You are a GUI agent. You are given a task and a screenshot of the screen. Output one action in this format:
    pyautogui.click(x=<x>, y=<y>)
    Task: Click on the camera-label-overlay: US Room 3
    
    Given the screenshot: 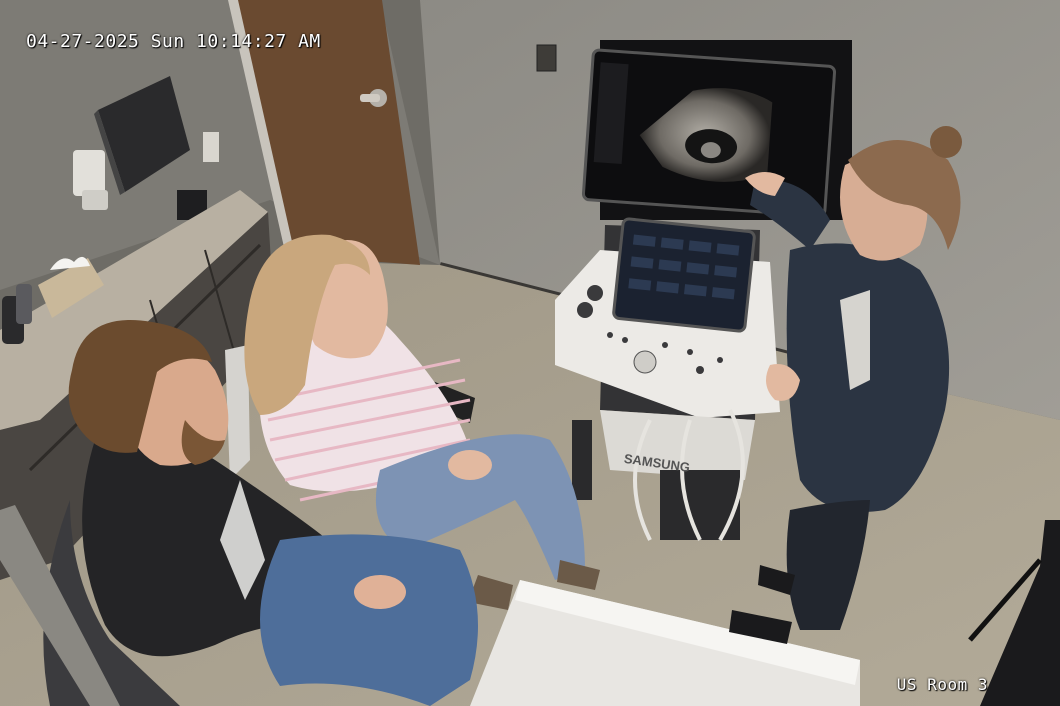 What is the action you would take?
    pyautogui.click(x=942, y=684)
    